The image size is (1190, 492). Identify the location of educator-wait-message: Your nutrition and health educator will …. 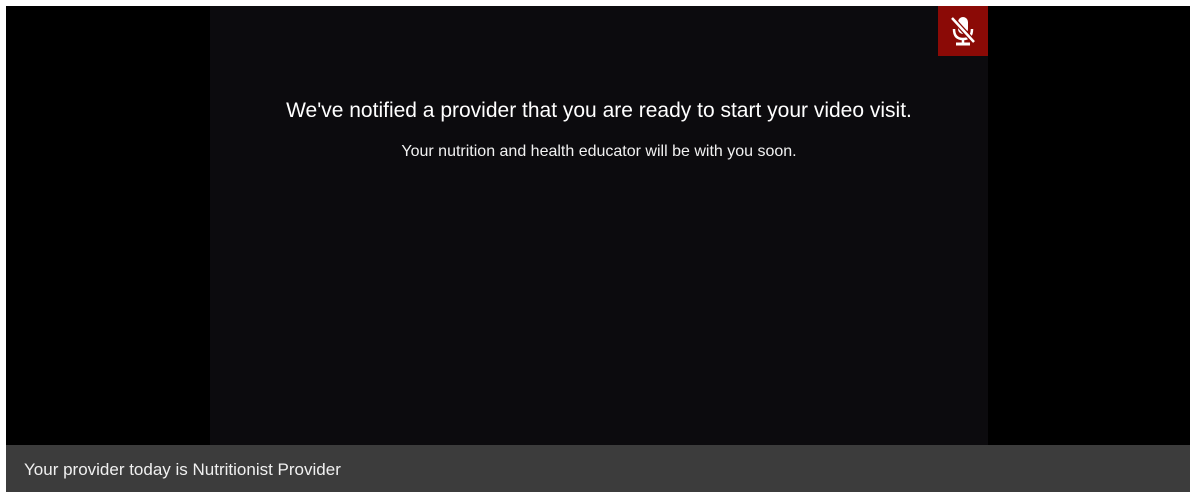
(599, 151).